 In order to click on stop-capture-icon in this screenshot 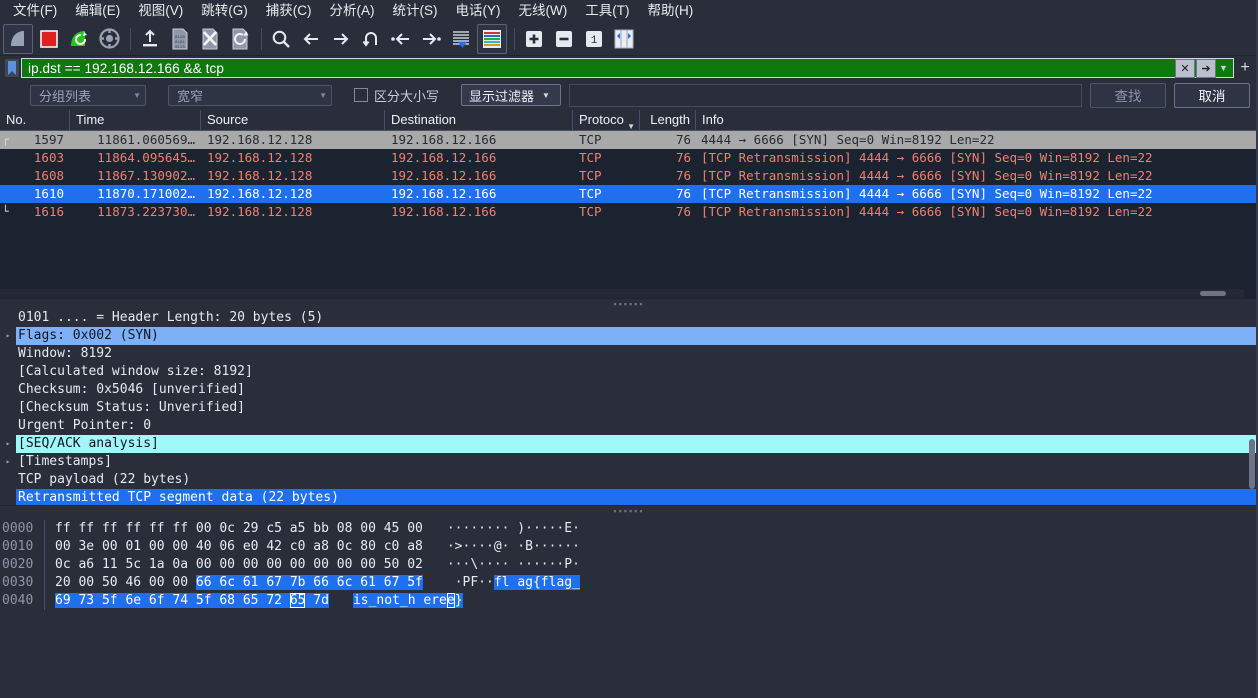, I will do `click(49, 39)`.